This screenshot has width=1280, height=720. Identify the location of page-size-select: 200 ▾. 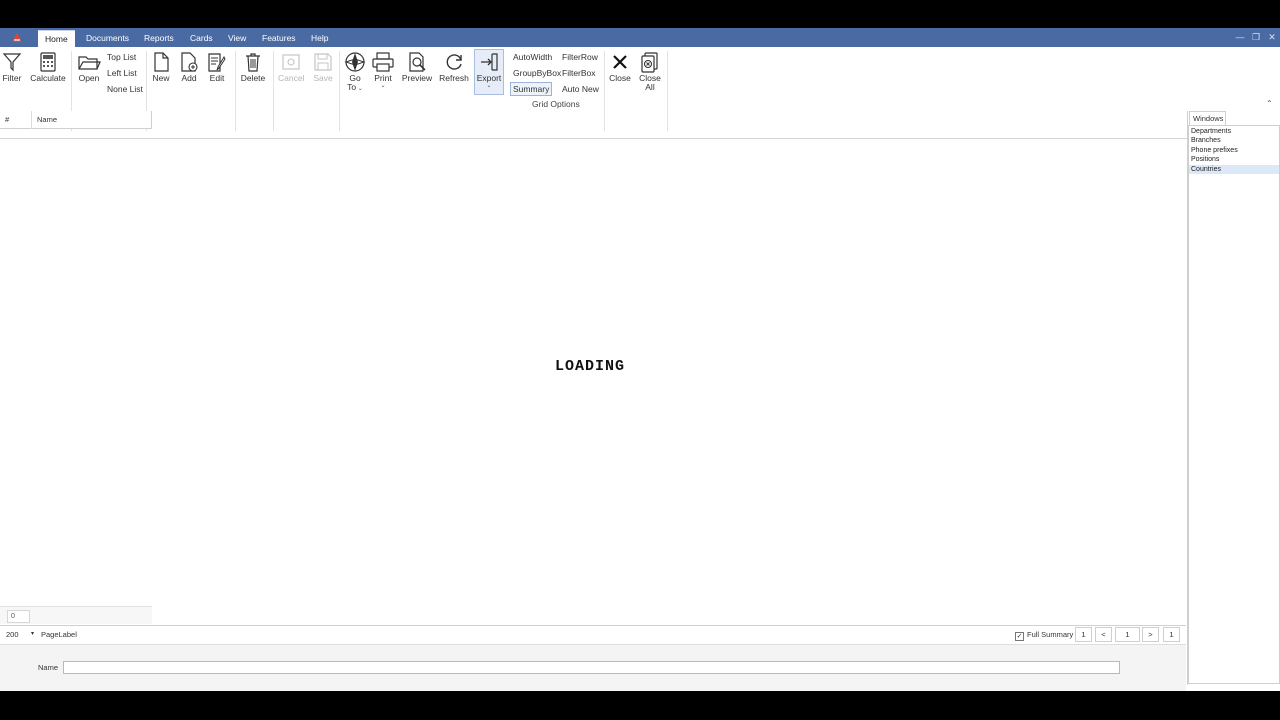
(20, 634).